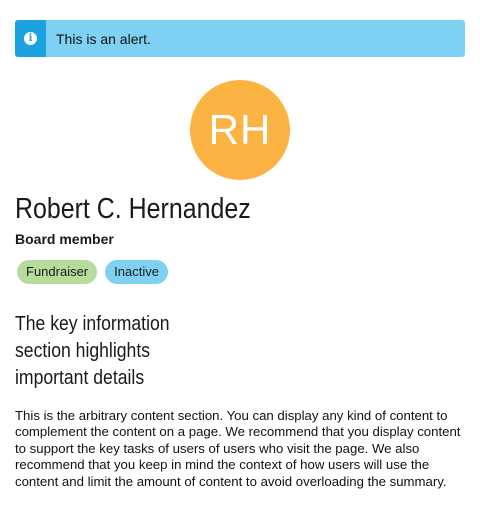  I want to click on avatar-initials: RH, so click(240, 129).